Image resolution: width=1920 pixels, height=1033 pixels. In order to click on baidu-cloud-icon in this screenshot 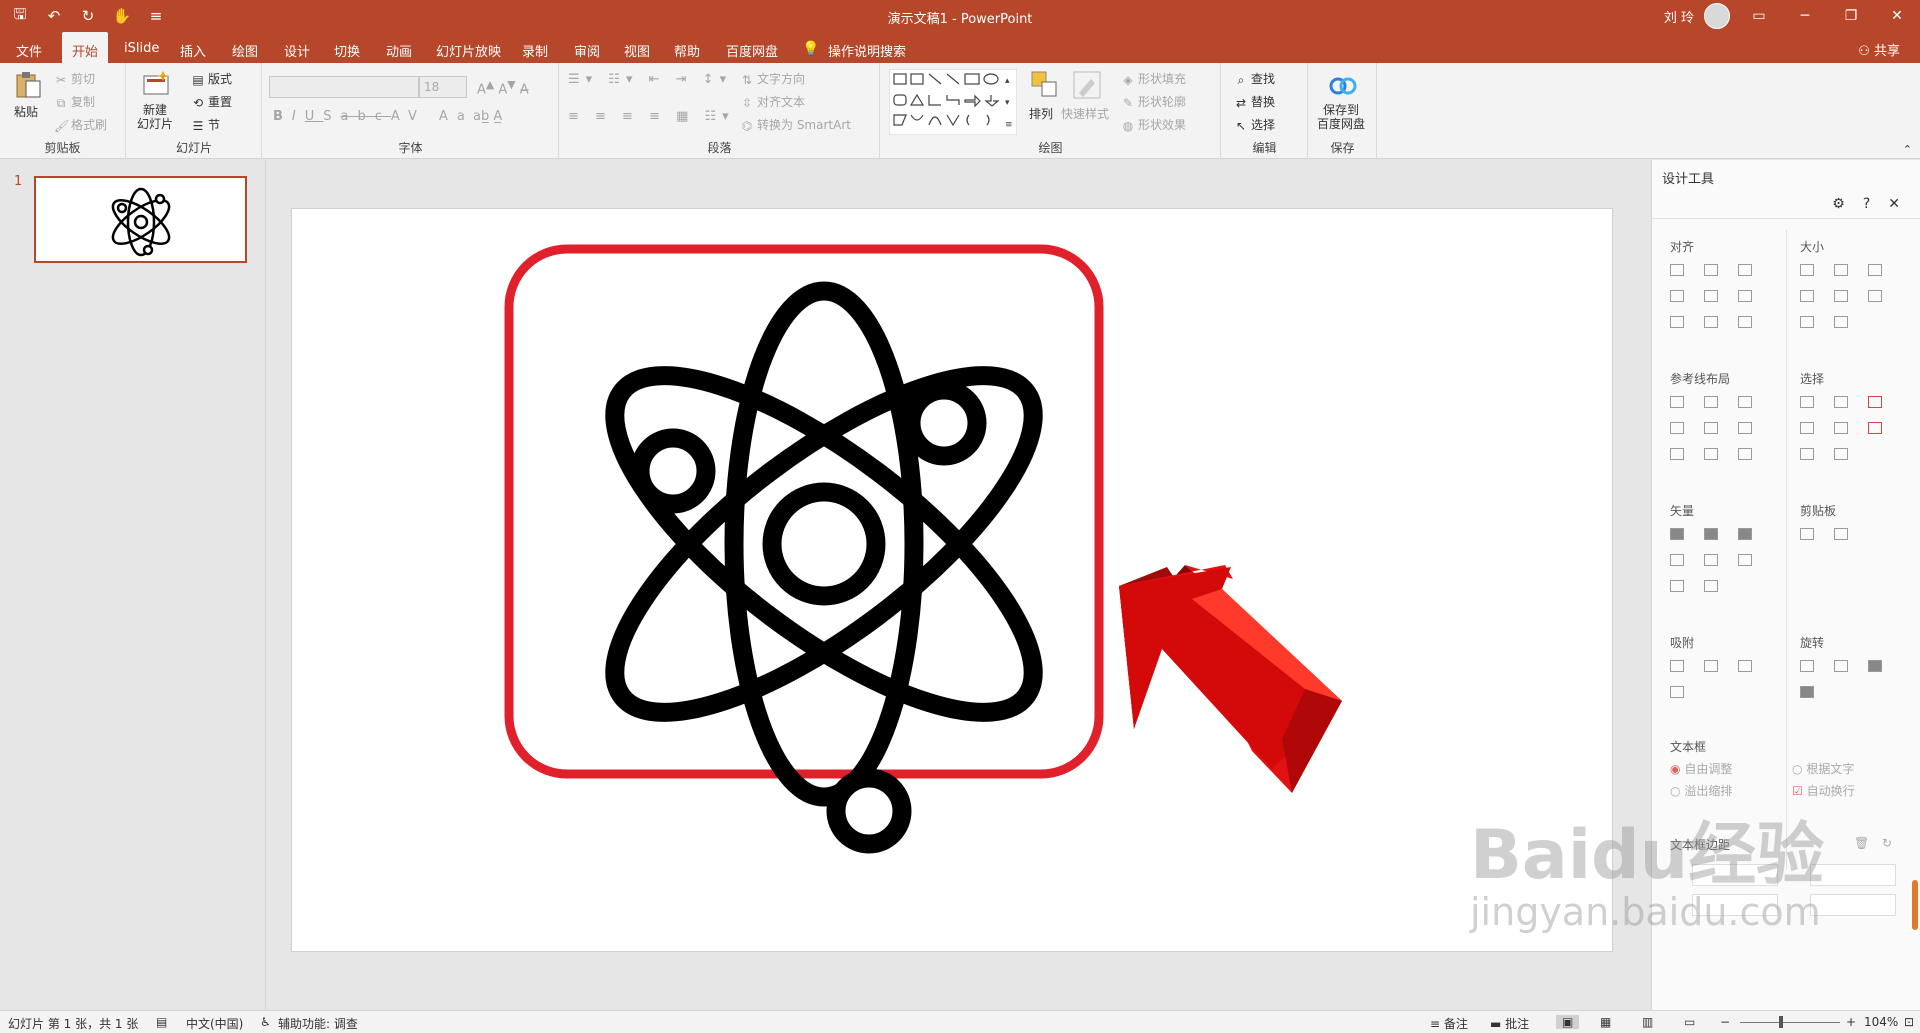, I will do `click(1343, 85)`.